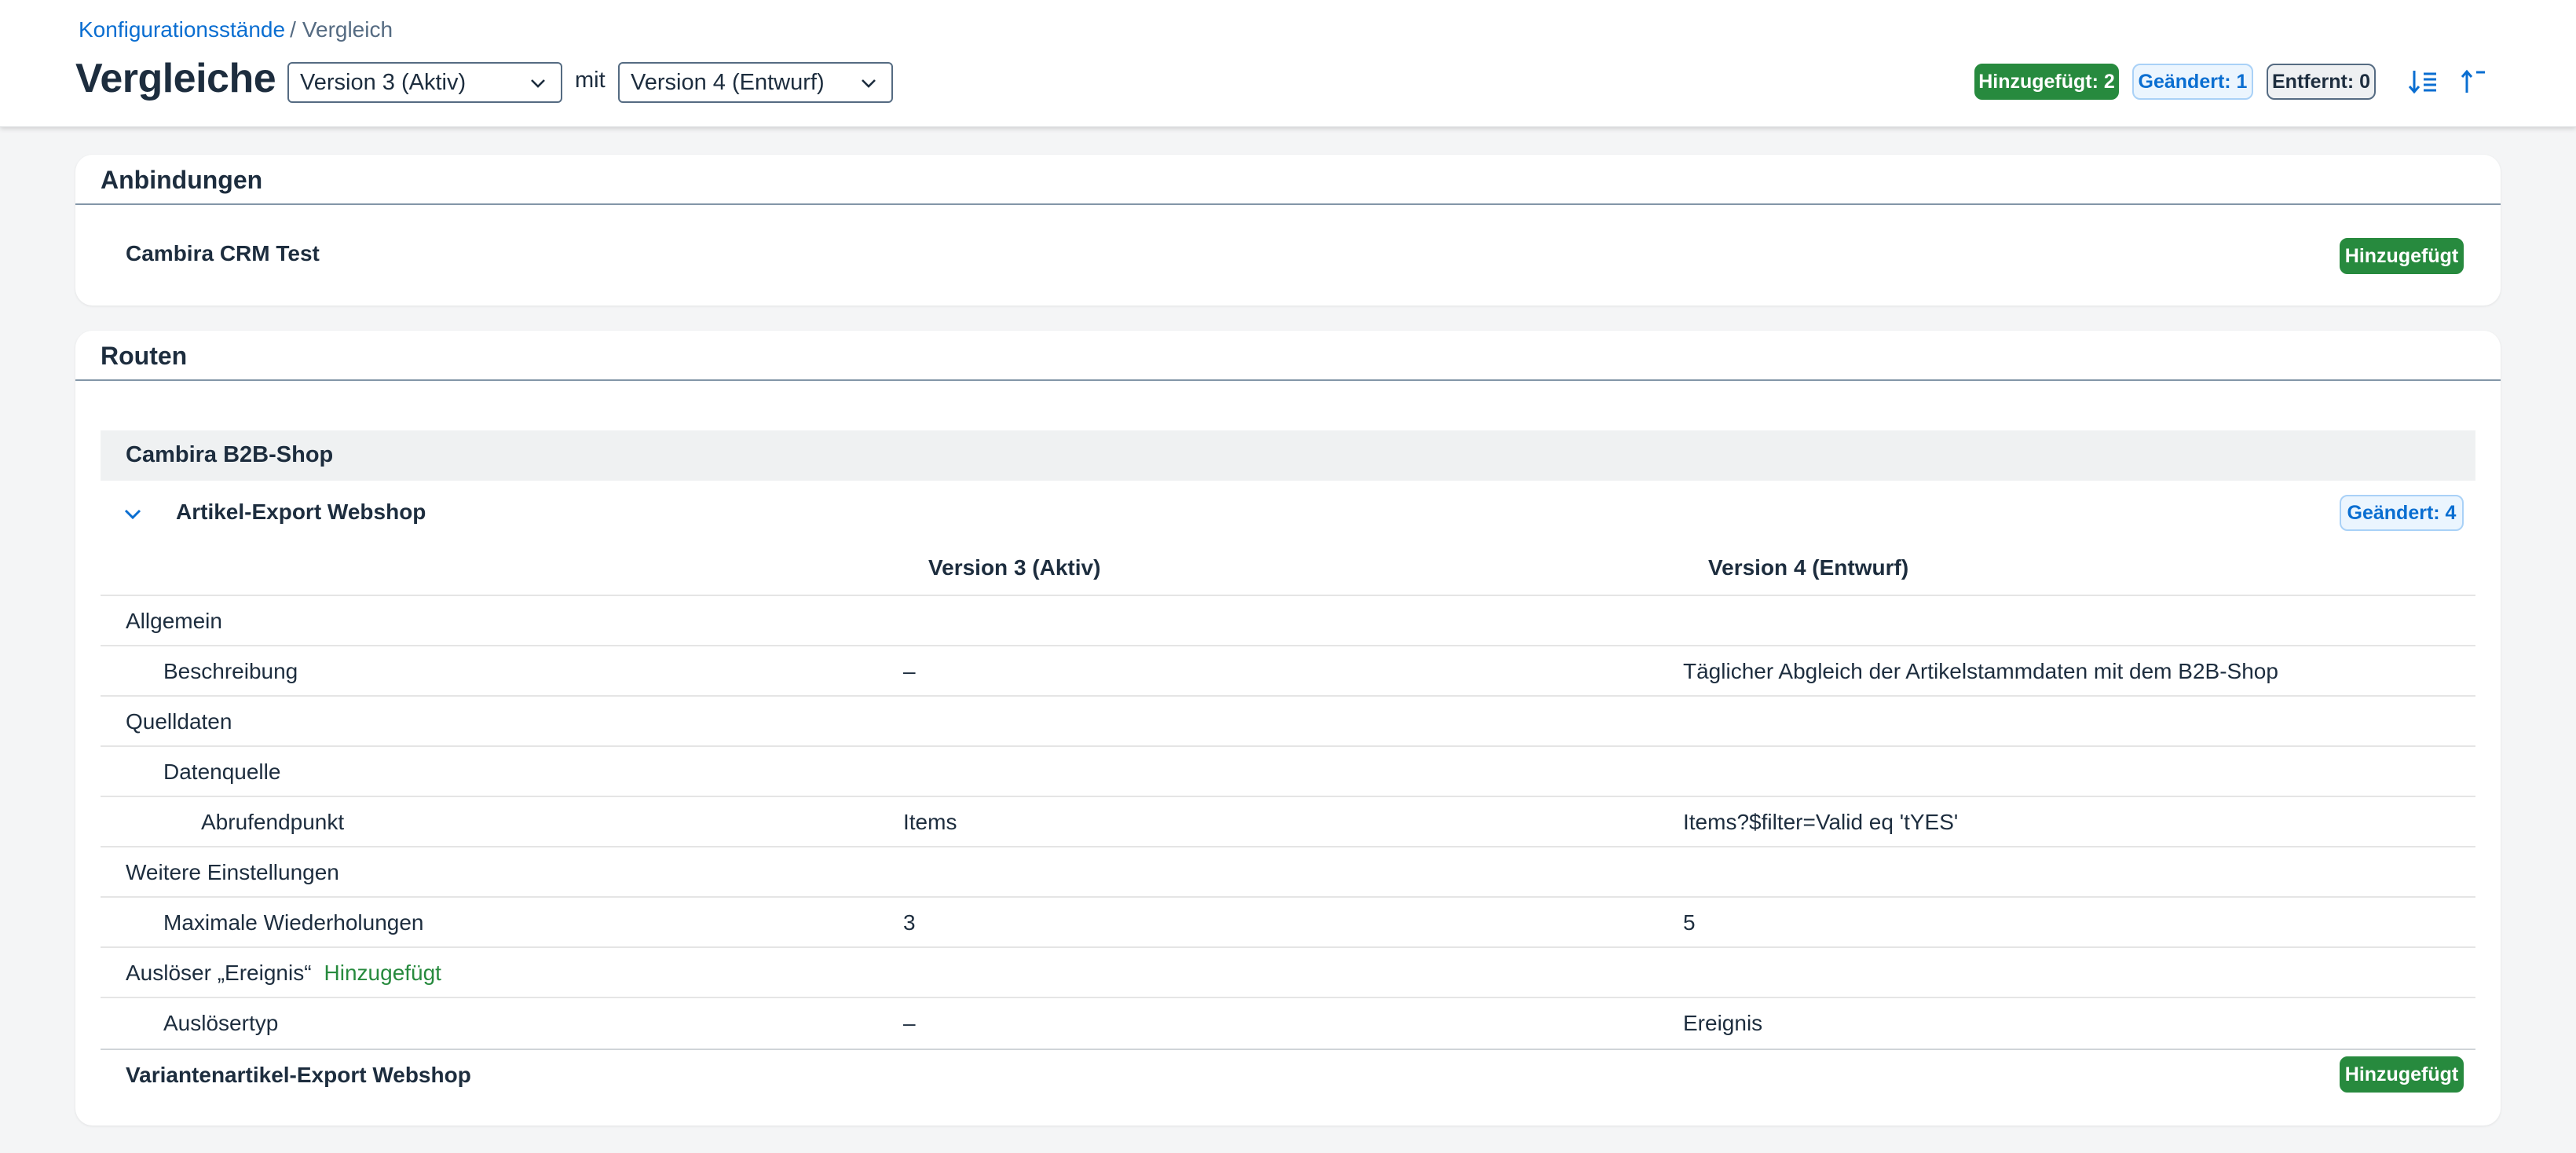 The height and width of the screenshot is (1153, 2576). Describe the element at coordinates (2402, 513) in the screenshot. I see `route-status-badge: Geändert: 4` at that location.